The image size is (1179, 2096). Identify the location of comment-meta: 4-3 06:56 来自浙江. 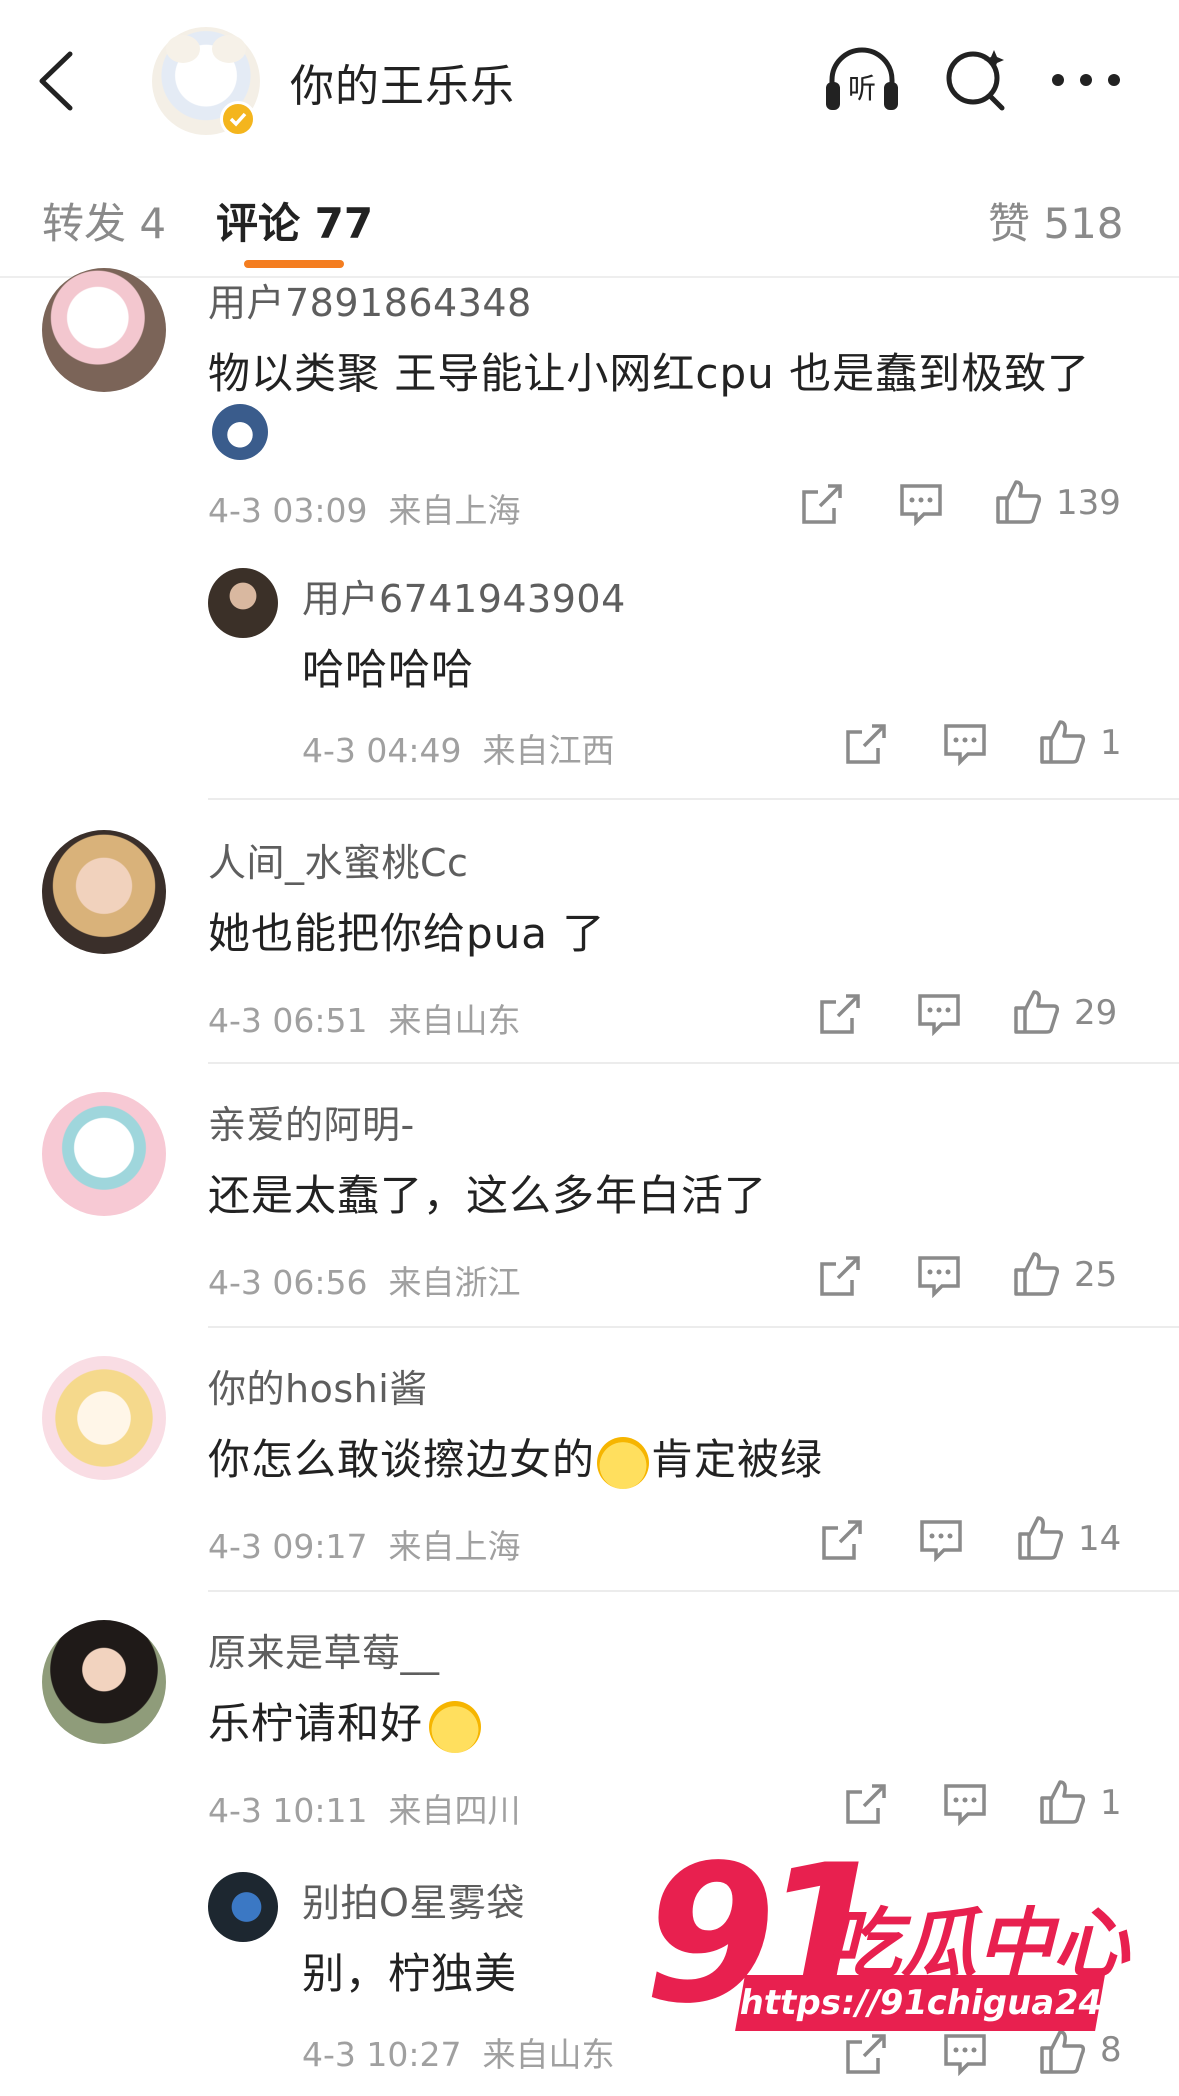
(364, 1282).